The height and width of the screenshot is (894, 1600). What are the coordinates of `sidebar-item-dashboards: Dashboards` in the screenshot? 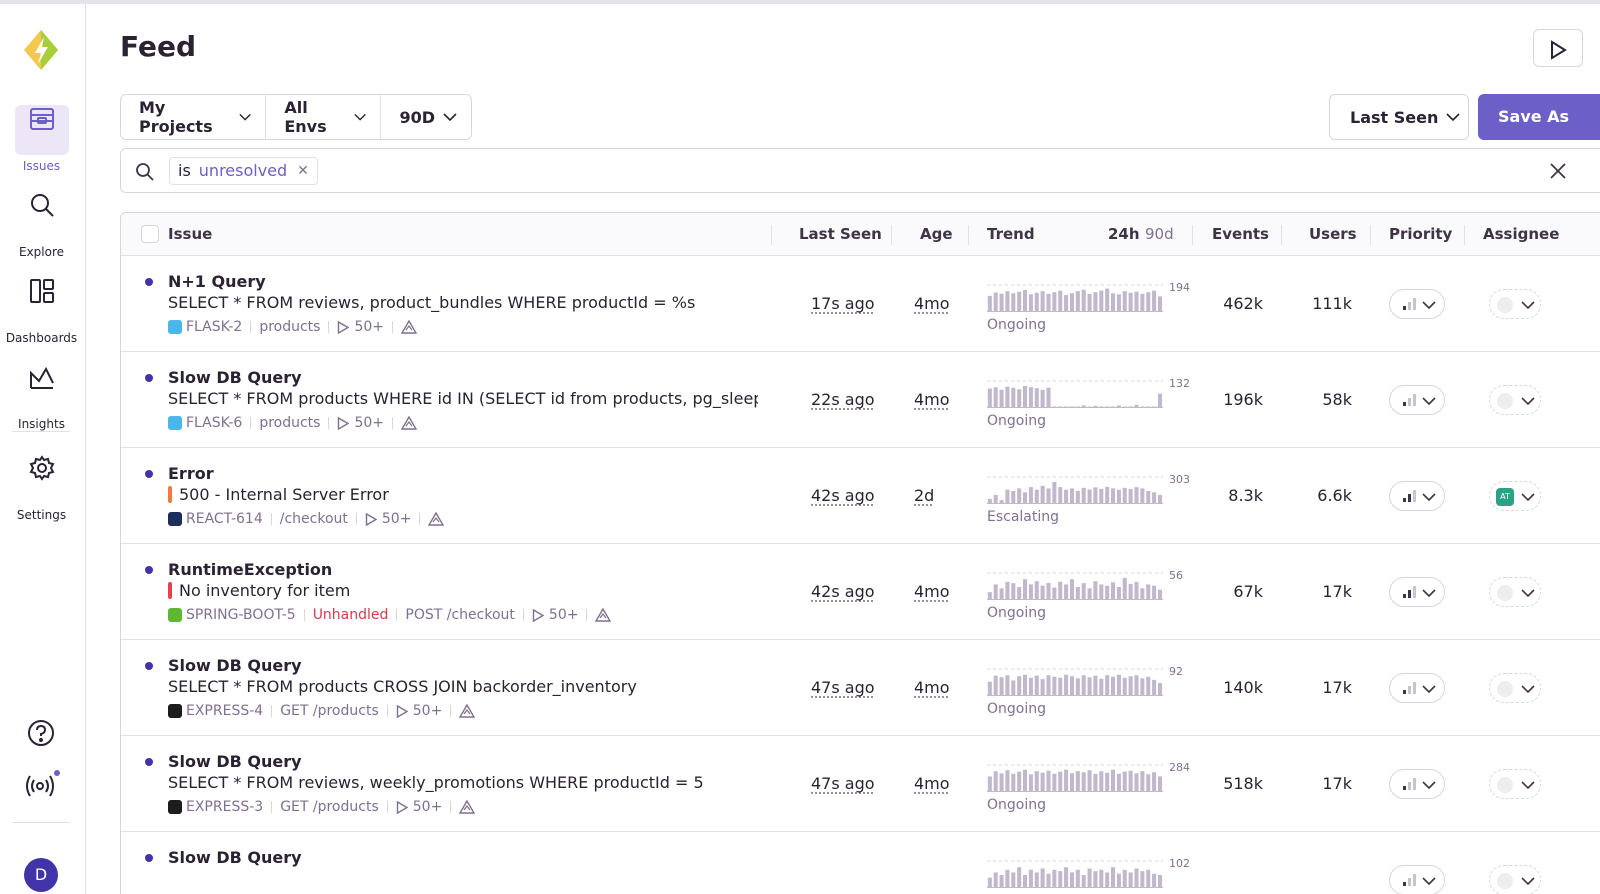 It's located at (41, 305).